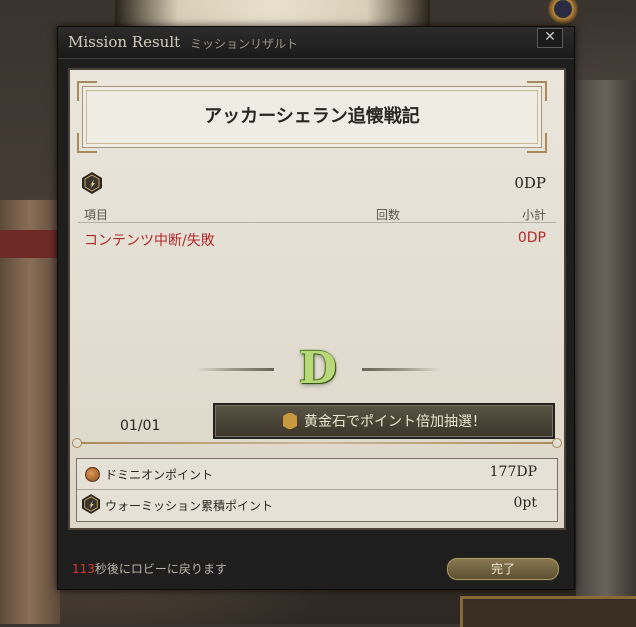 This screenshot has height=627, width=636. Describe the element at coordinates (606, 352) in the screenshot. I see `background-stone` at that location.